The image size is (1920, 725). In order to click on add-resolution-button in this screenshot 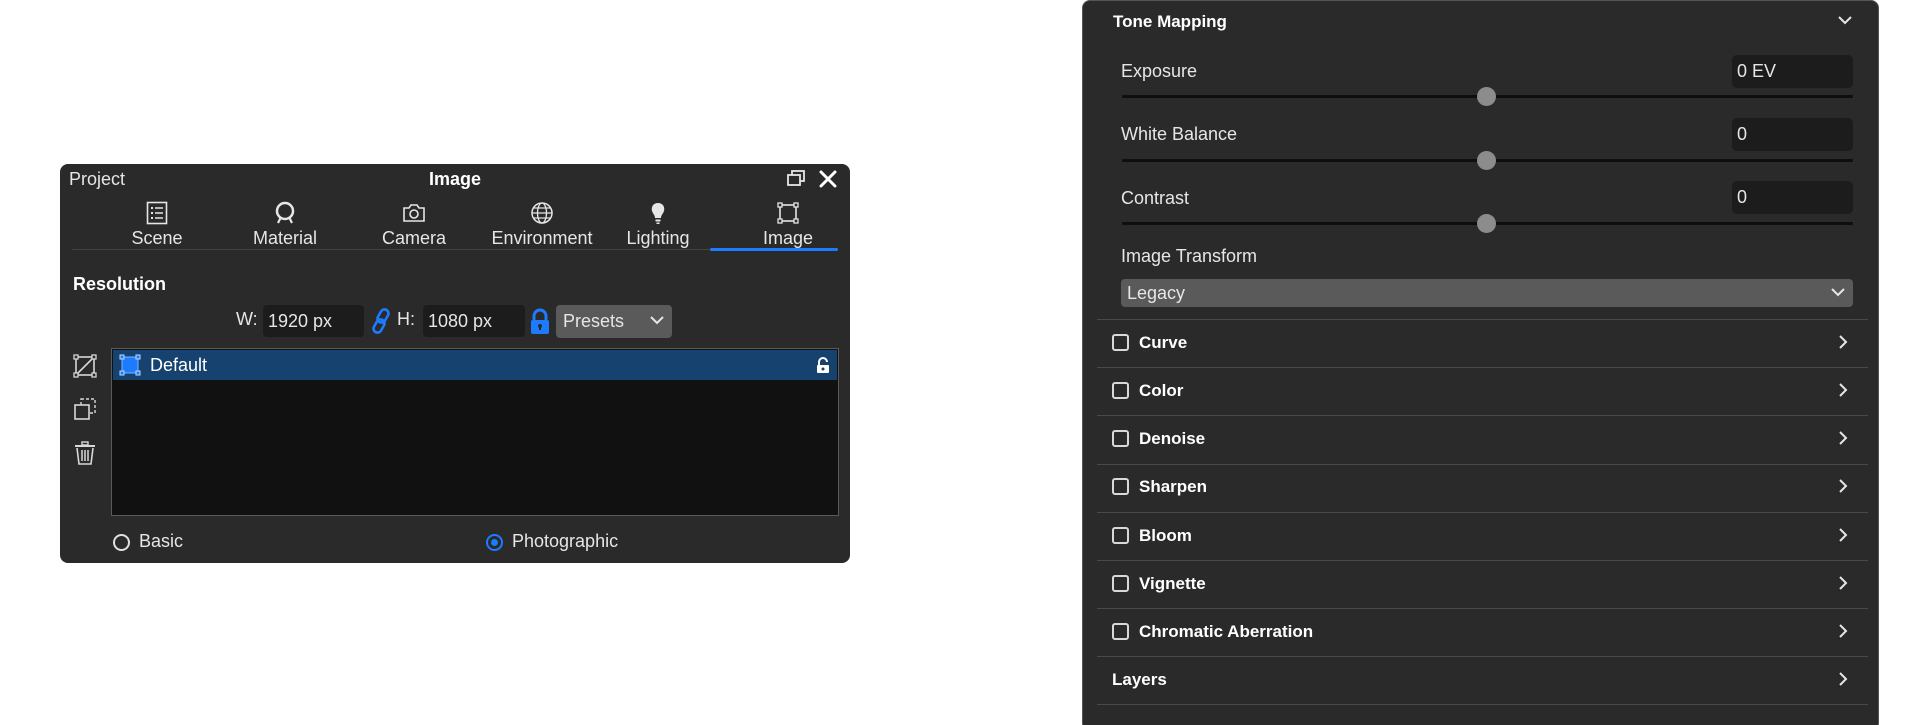, I will do `click(85, 366)`.